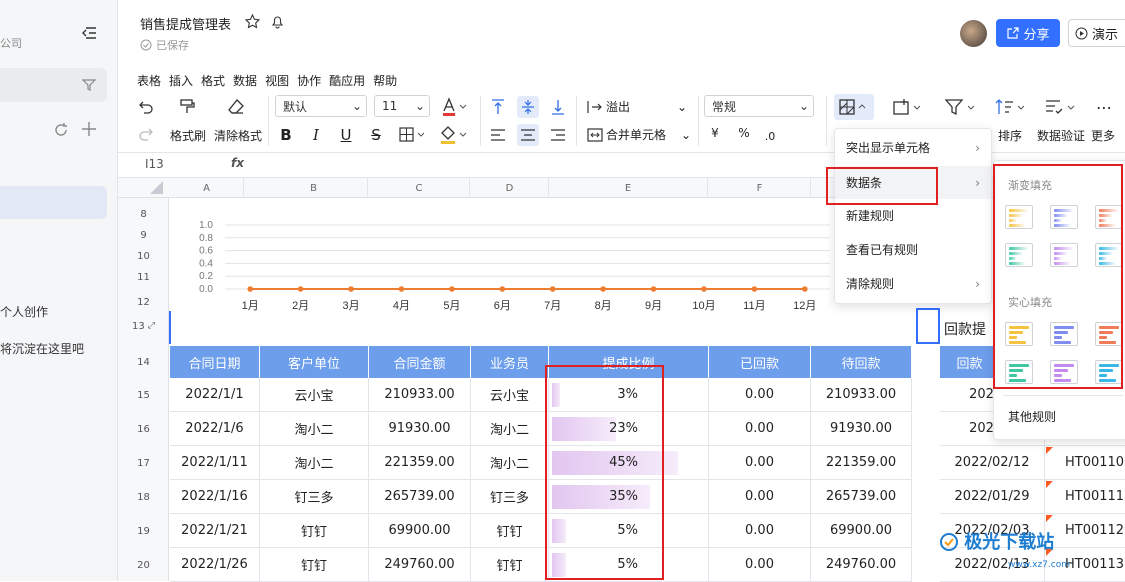  I want to click on menu-collaborate: 协作, so click(309, 80).